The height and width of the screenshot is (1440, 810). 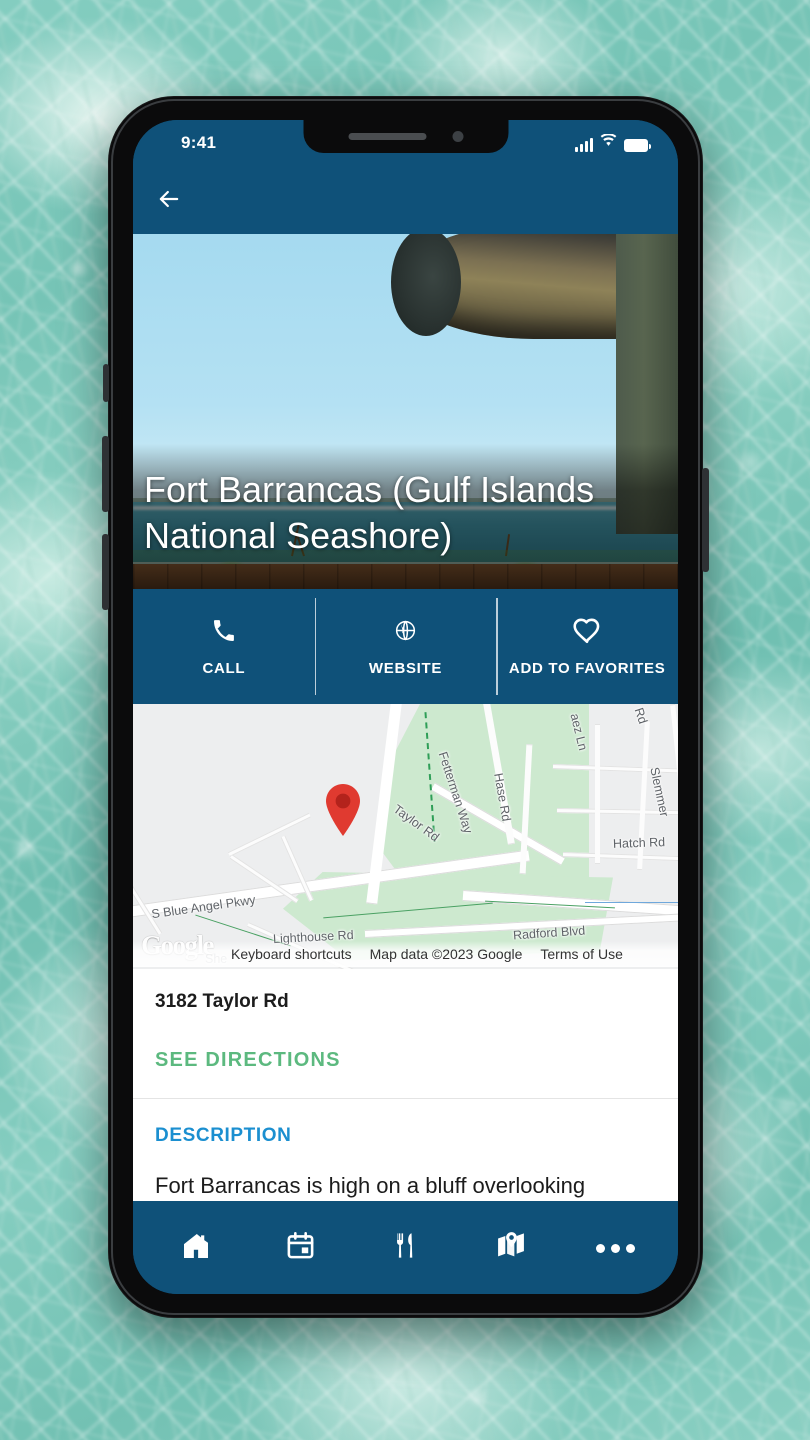 I want to click on phone-notch, so click(x=405, y=136).